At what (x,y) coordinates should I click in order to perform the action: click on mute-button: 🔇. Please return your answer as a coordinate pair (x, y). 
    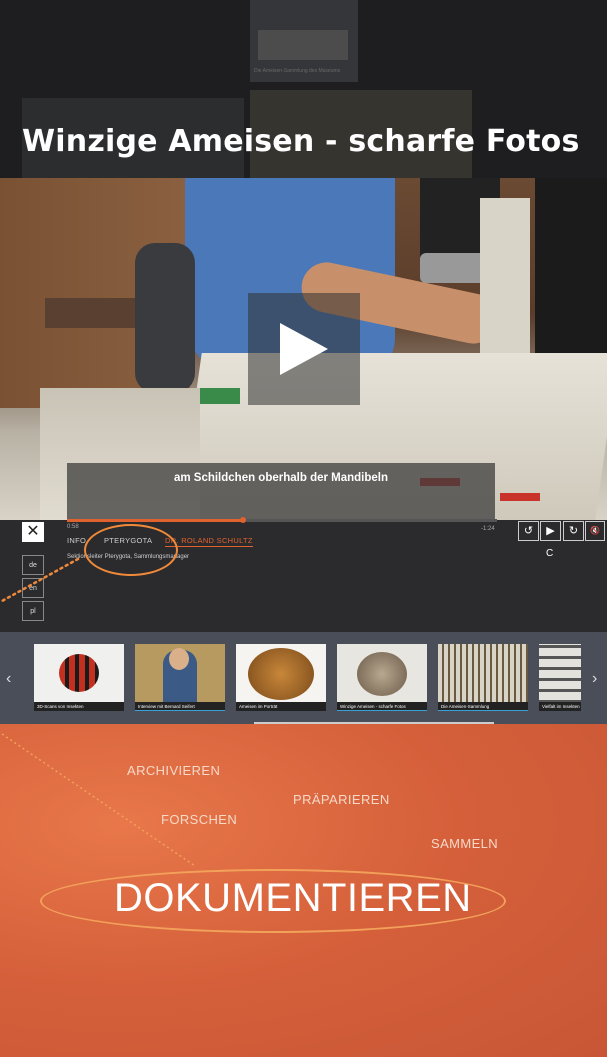
    Looking at the image, I should click on (595, 531).